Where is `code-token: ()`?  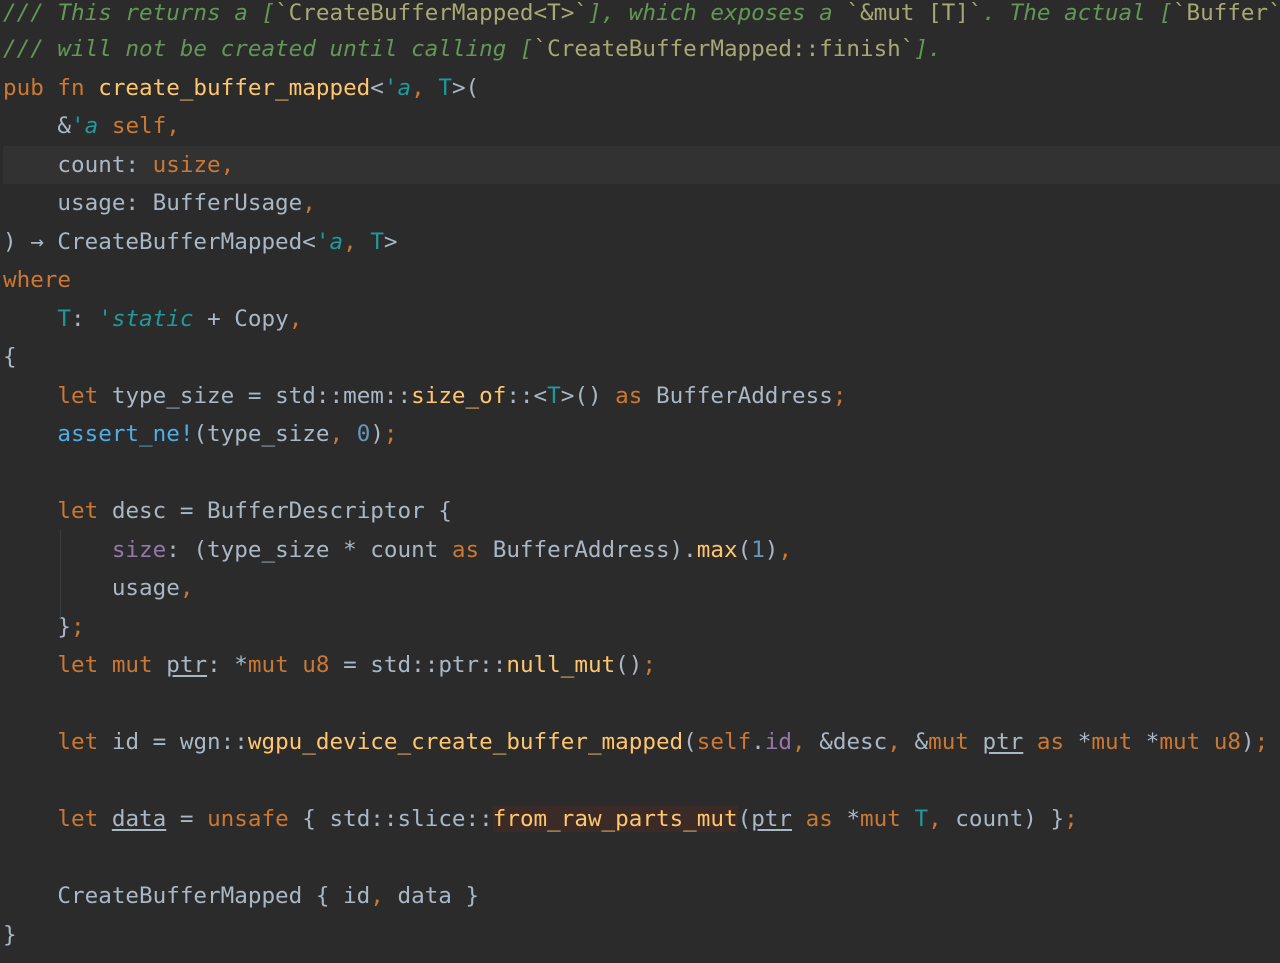 code-token: () is located at coordinates (629, 665).